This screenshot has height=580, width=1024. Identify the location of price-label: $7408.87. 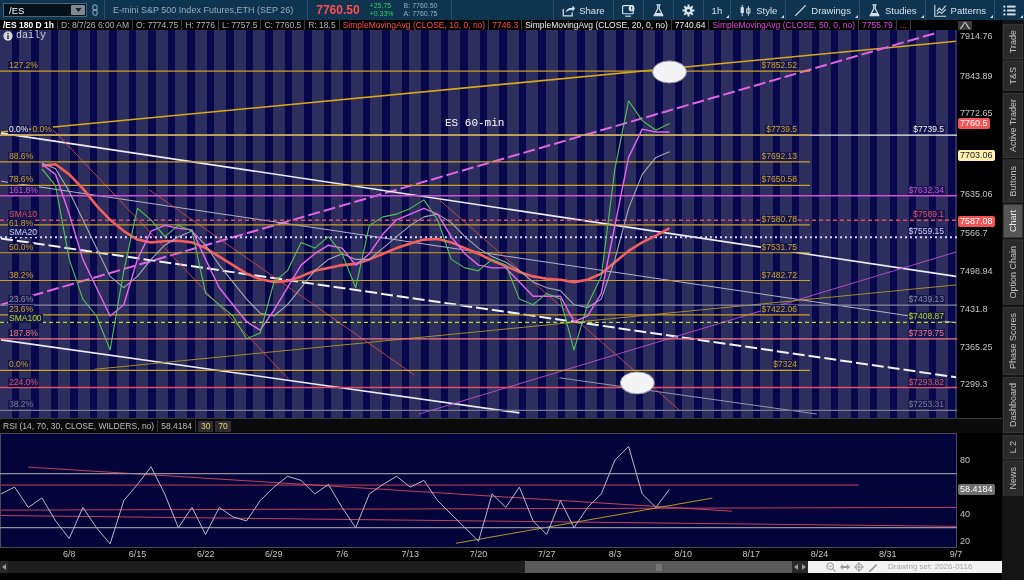
(926, 317).